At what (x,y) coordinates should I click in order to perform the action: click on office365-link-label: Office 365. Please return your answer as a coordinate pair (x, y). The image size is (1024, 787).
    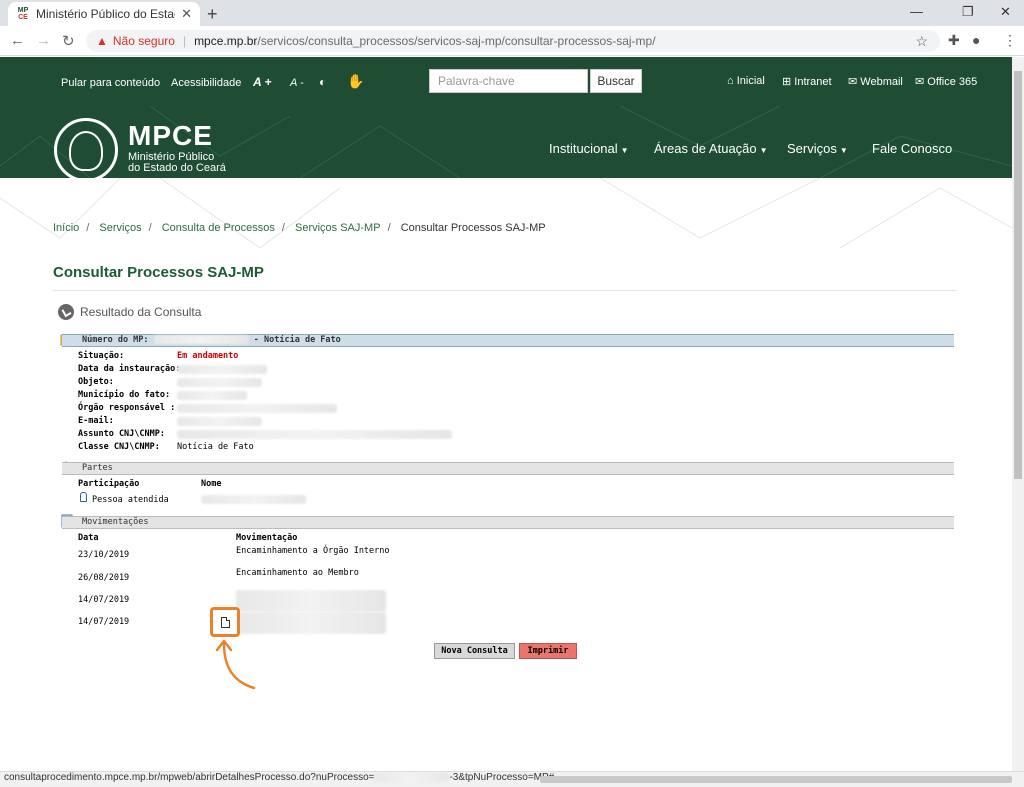
    Looking at the image, I should click on (952, 82).